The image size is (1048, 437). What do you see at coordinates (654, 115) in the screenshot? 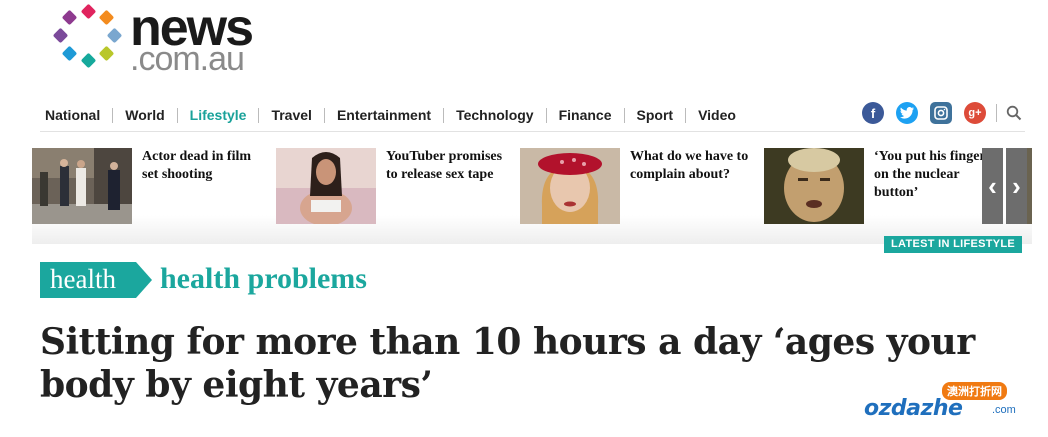
I see `nav-item-sport: Sport` at bounding box center [654, 115].